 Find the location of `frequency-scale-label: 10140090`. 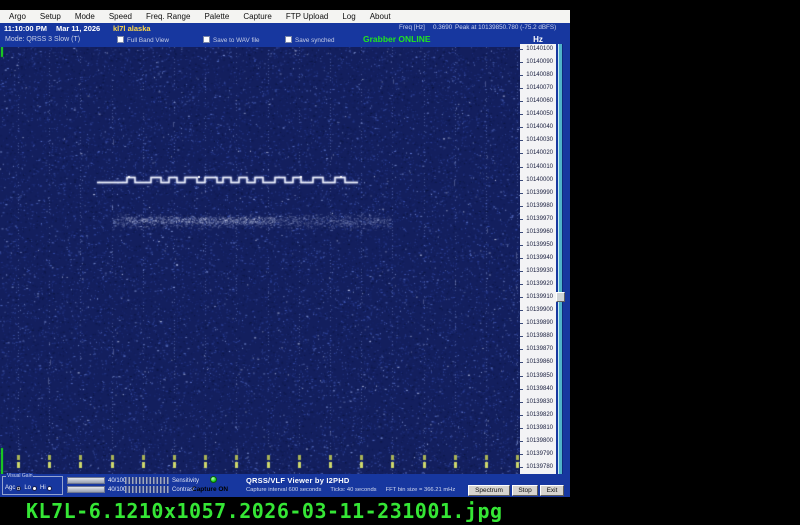

frequency-scale-label: 10140090 is located at coordinates (536, 62).